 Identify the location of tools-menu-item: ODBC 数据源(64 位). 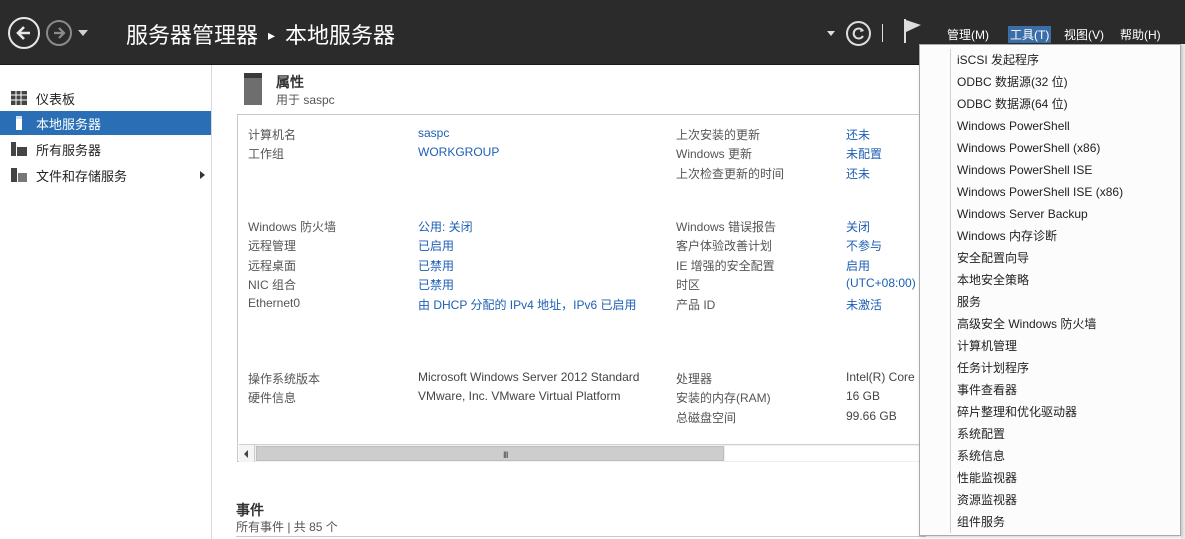
(1012, 104).